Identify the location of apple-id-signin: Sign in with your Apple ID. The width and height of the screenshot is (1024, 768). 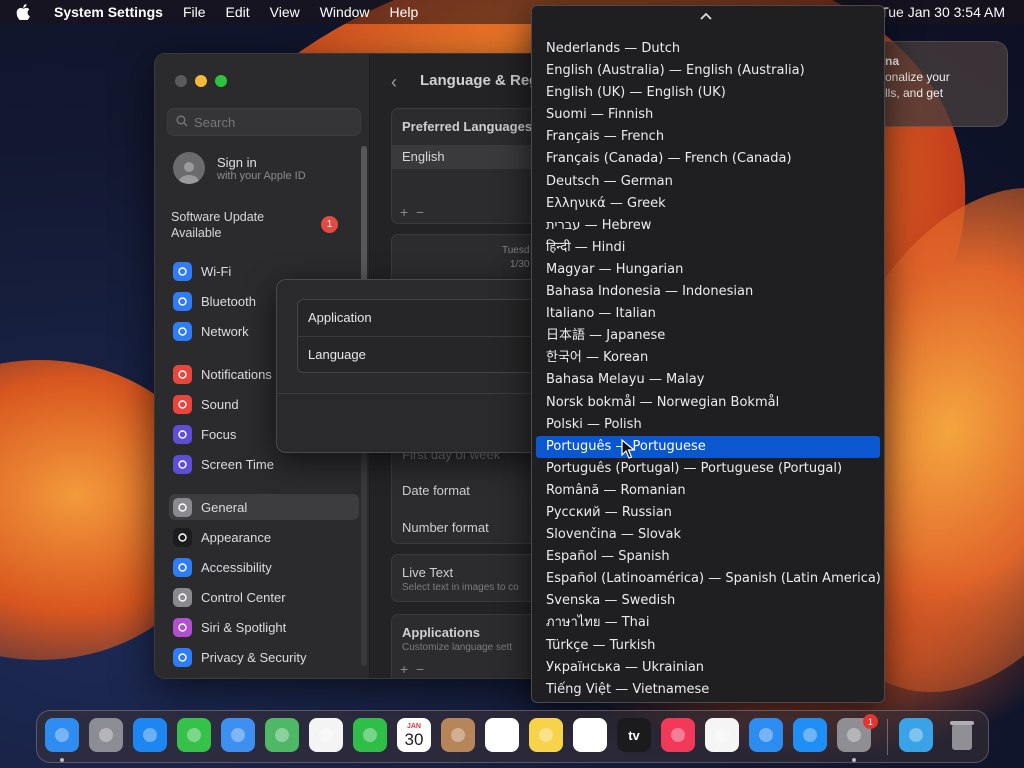
(239, 168).